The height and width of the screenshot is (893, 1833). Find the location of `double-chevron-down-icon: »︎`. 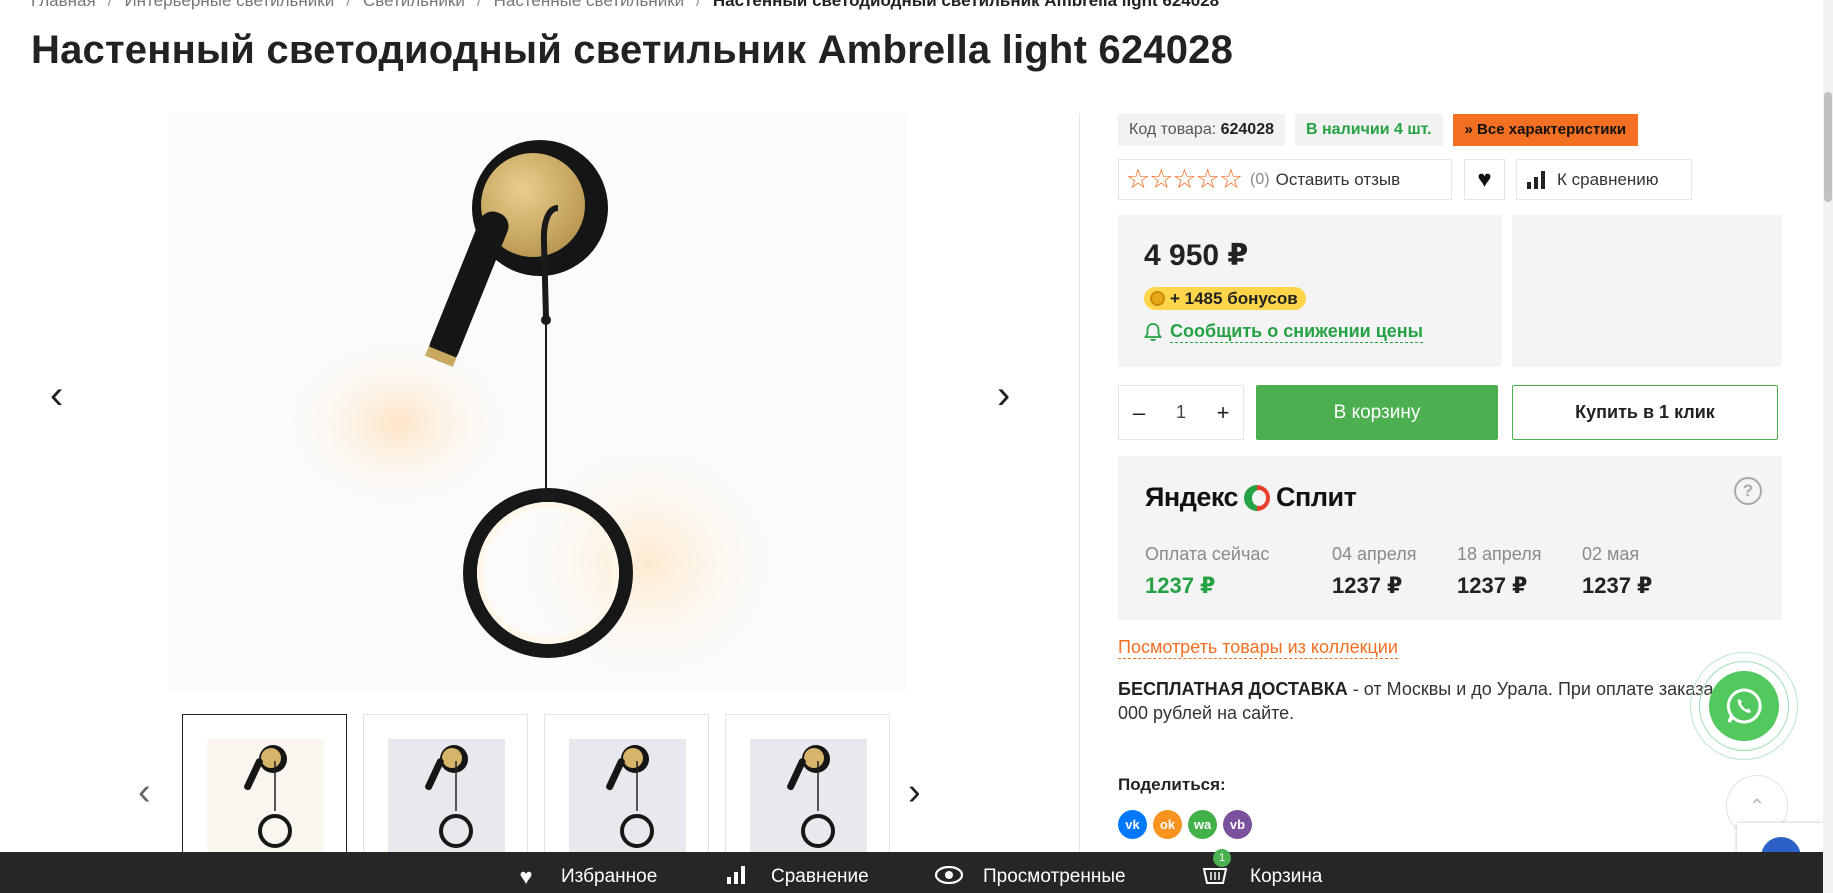

double-chevron-down-icon: »︎ is located at coordinates (1468, 129).